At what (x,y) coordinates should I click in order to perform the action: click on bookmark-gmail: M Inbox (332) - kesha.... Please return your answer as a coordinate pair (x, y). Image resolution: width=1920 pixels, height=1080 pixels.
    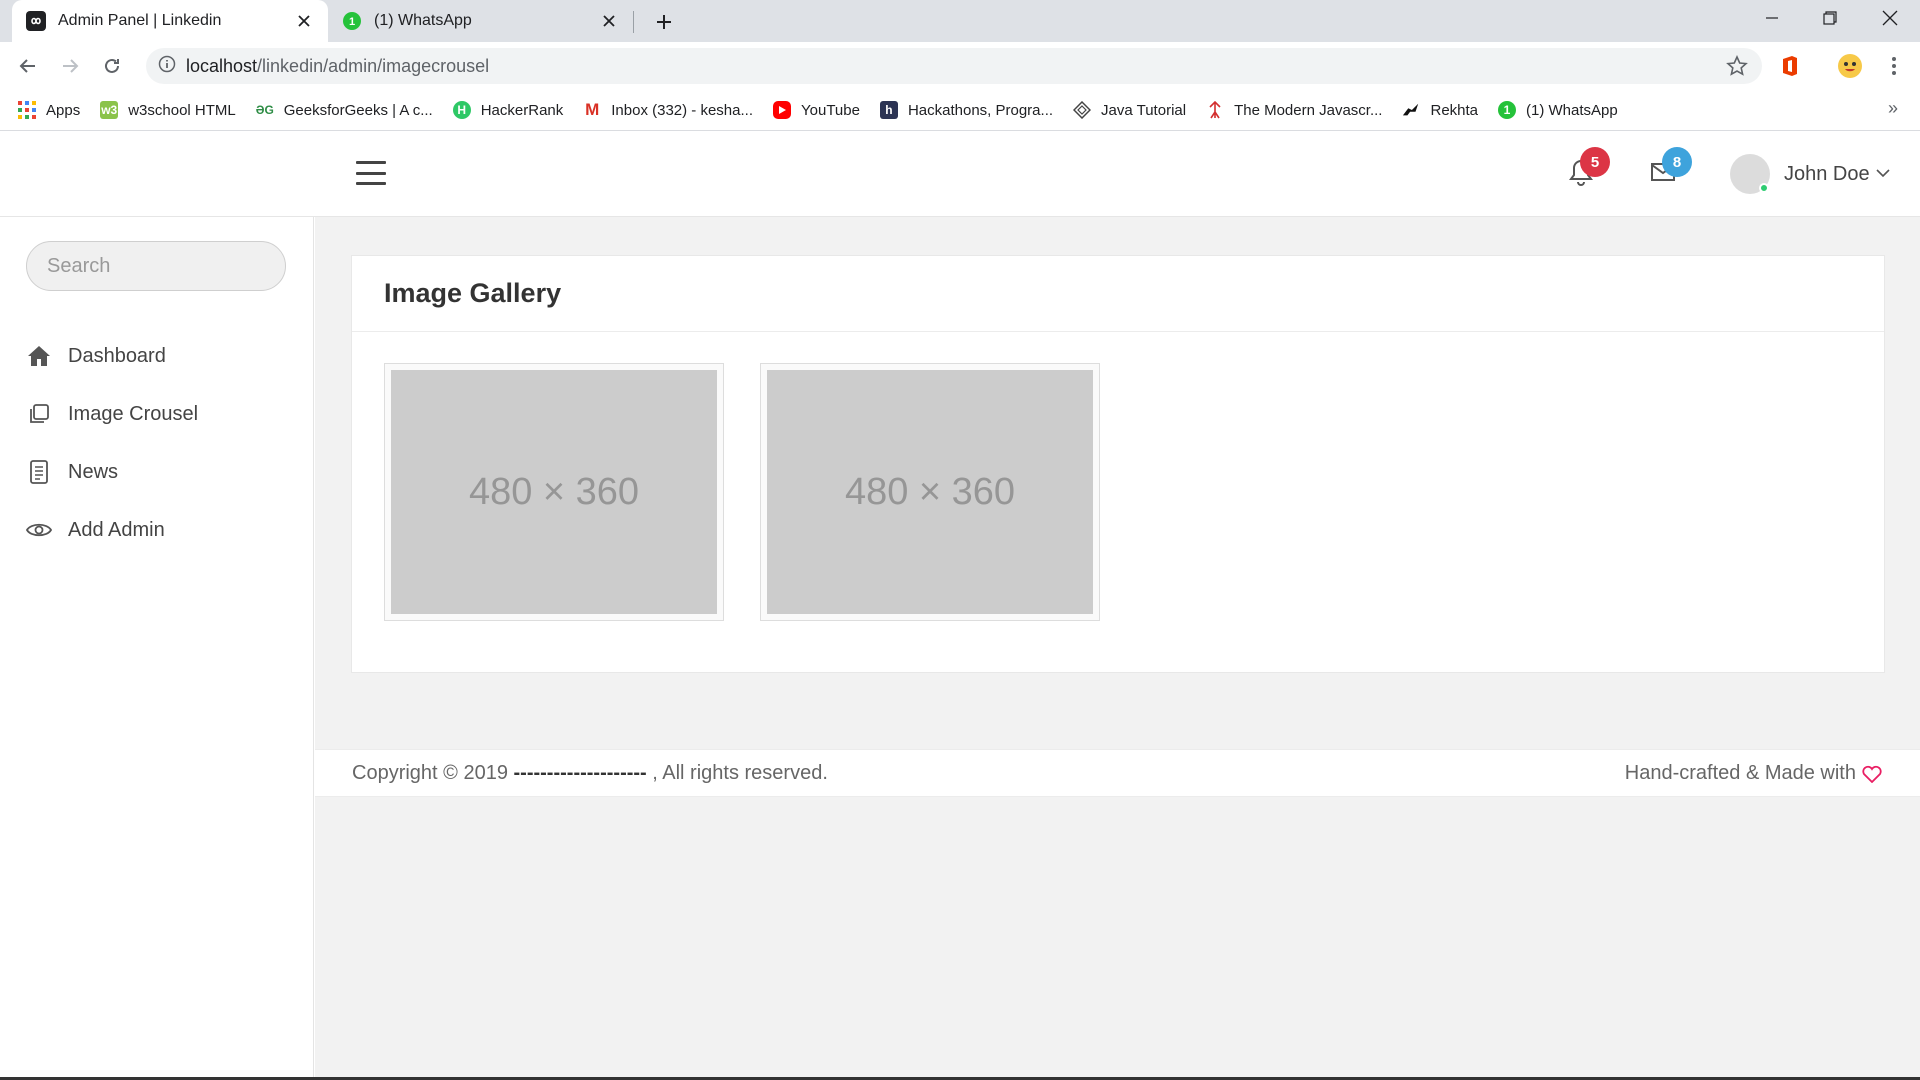
    Looking at the image, I should click on (668, 109).